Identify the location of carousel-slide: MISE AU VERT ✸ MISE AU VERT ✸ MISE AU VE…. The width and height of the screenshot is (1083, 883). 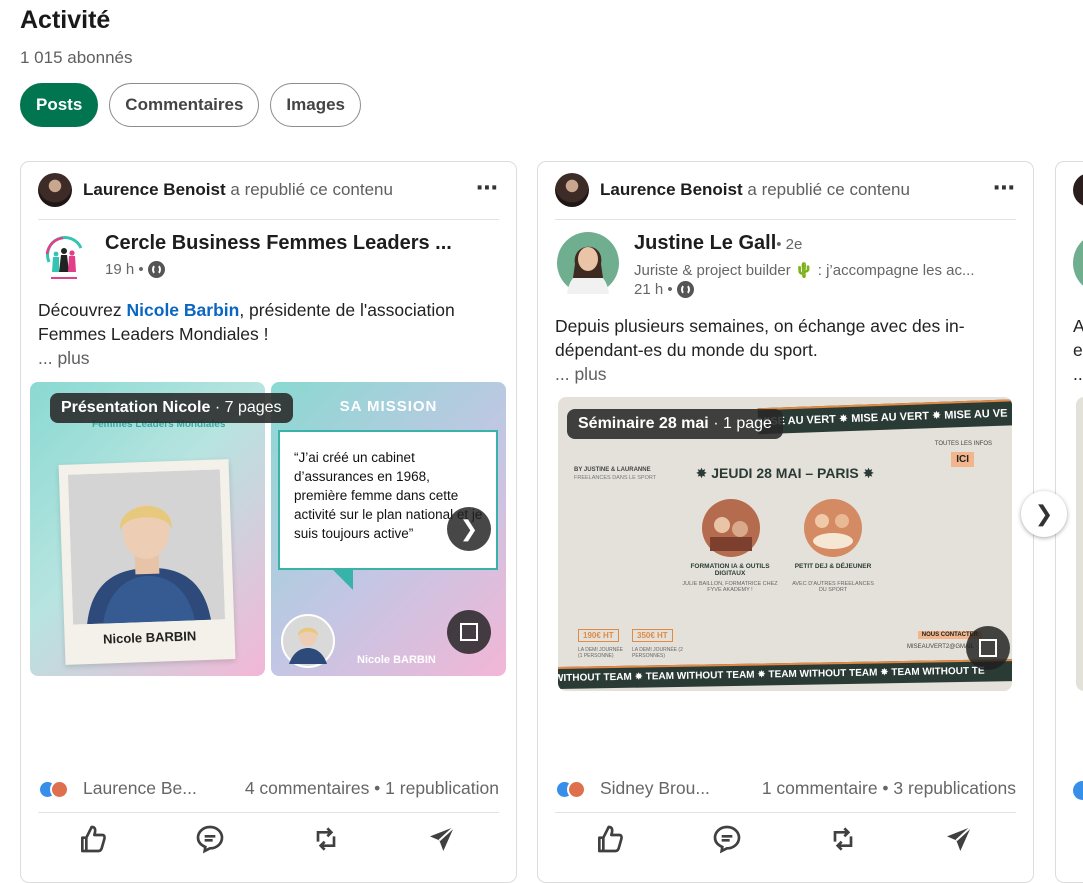
(785, 544).